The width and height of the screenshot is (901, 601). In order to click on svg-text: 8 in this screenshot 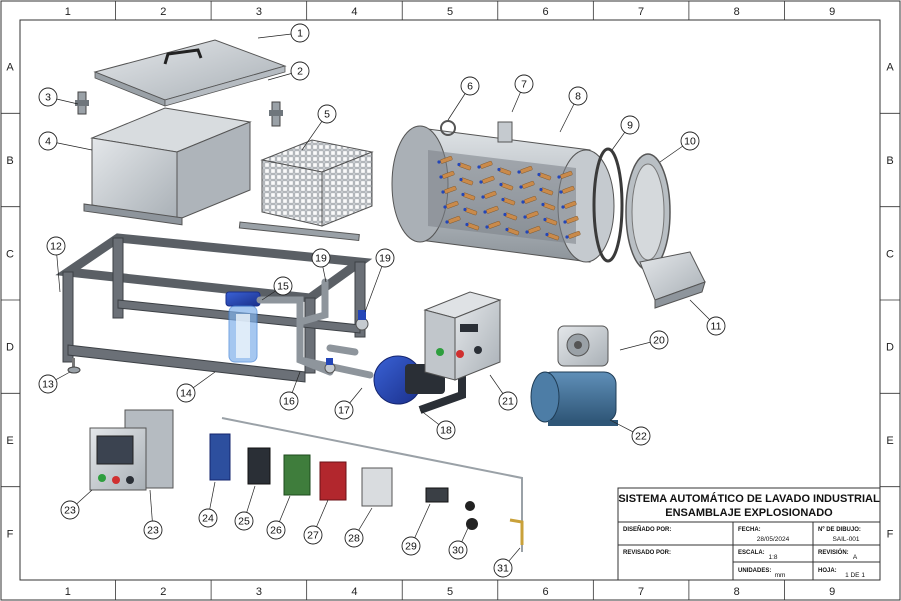, I will do `click(578, 97)`.